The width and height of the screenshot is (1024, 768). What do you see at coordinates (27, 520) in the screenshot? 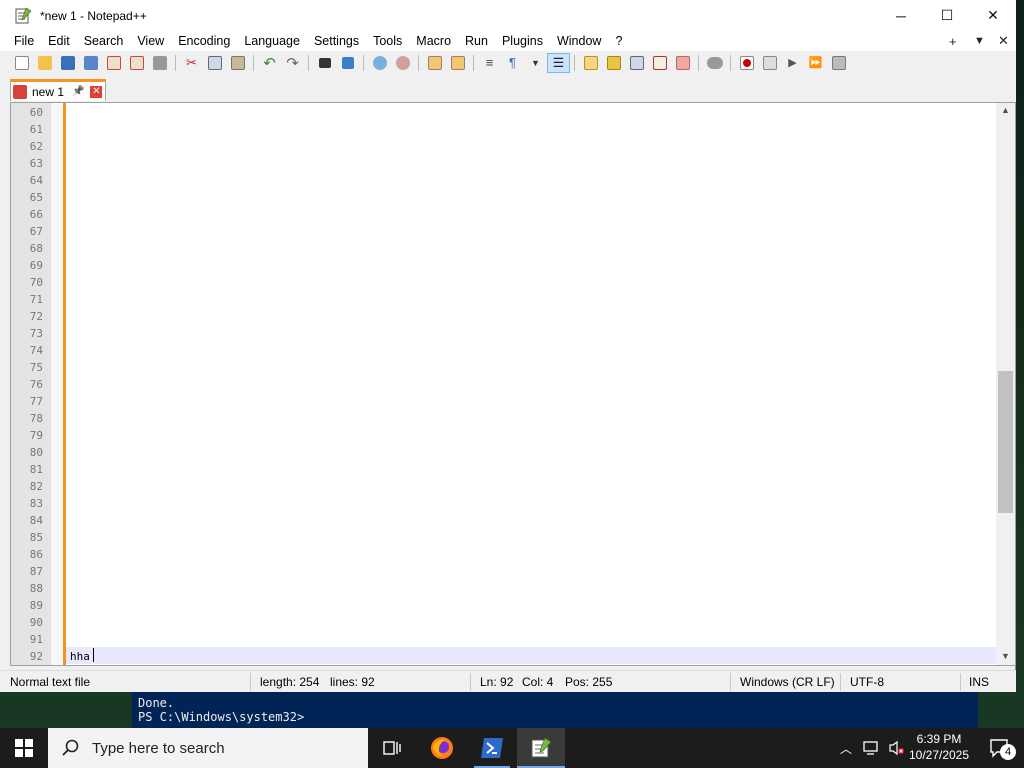
I see `line-number: 84` at bounding box center [27, 520].